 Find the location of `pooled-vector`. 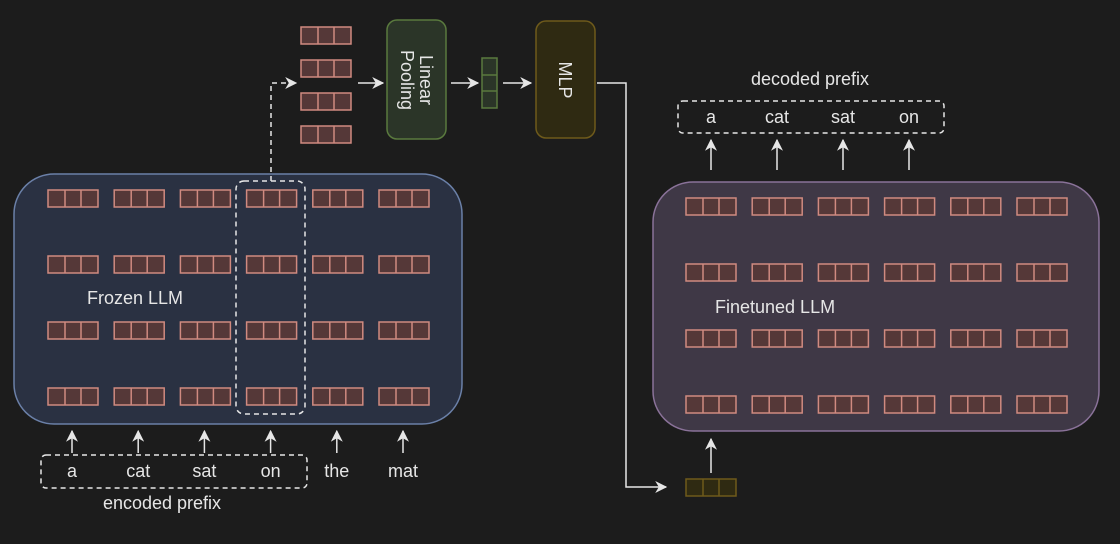

pooled-vector is located at coordinates (489, 83).